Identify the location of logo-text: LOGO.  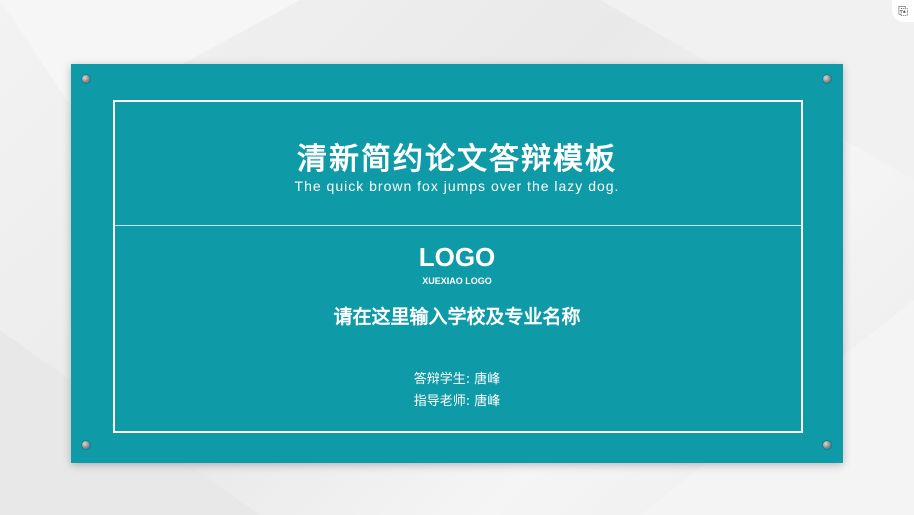
(457, 257).